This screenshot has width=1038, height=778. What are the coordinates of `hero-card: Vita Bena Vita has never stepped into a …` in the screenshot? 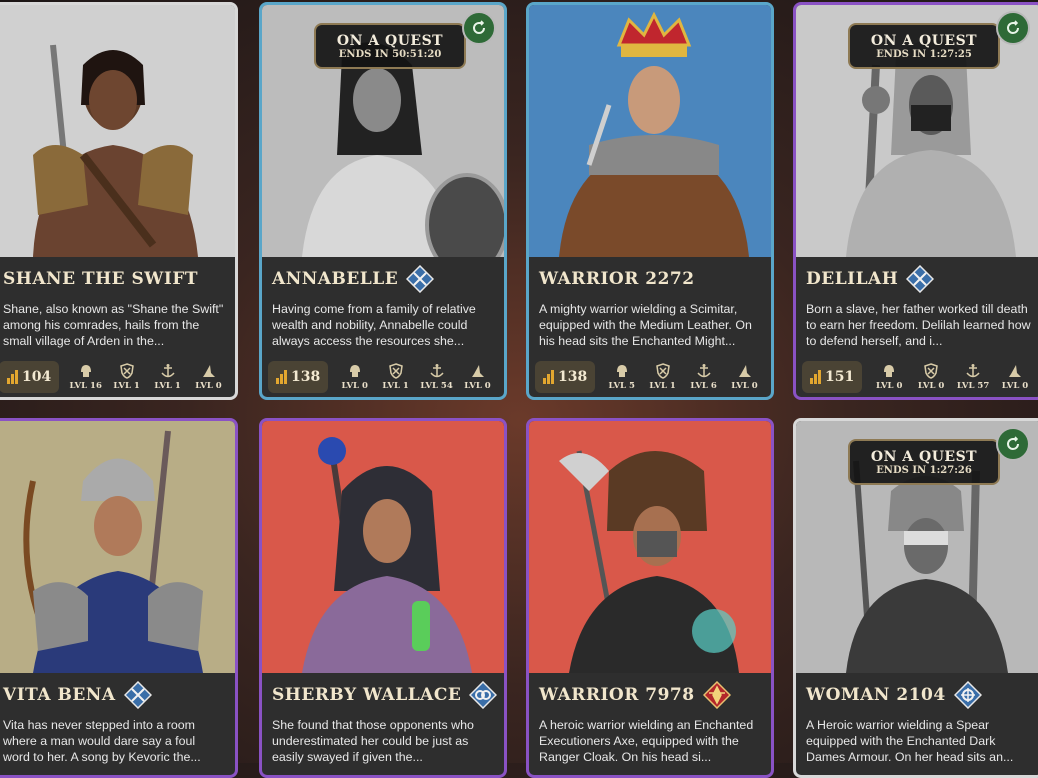 It's located at (119, 598).